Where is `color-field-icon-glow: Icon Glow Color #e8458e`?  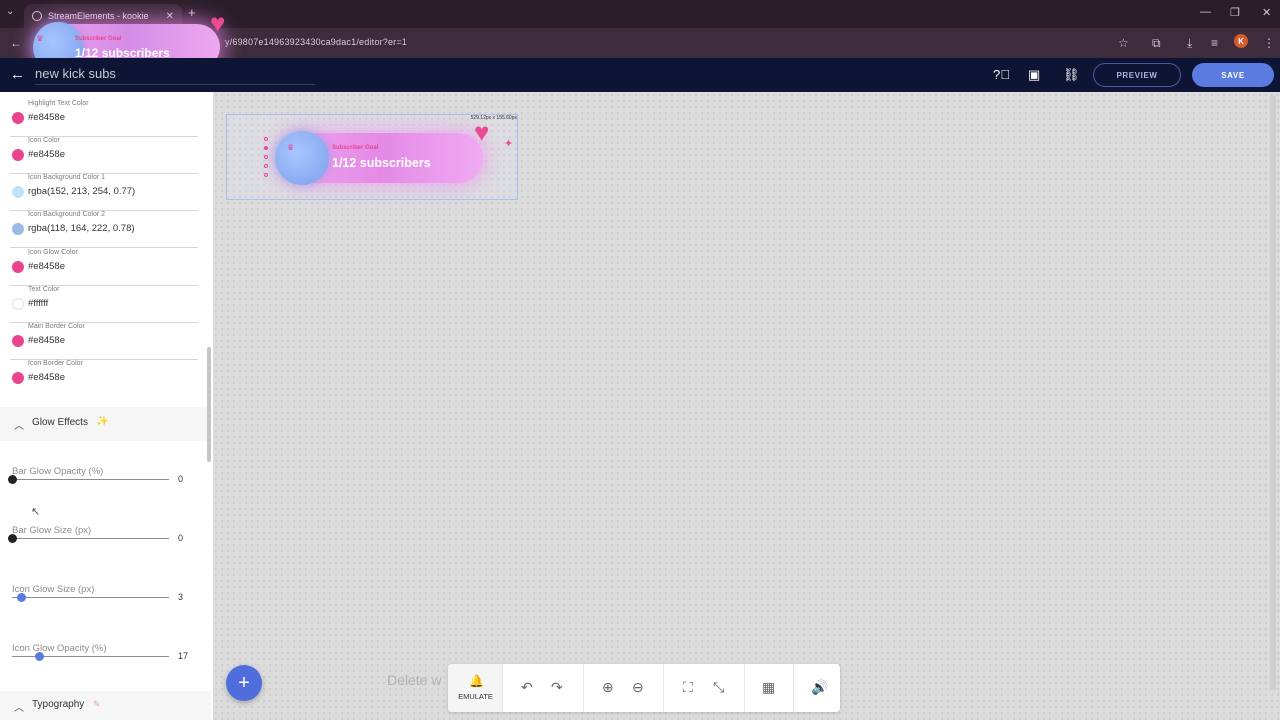 color-field-icon-glow: Icon Glow Color #e8458e is located at coordinates (104, 267).